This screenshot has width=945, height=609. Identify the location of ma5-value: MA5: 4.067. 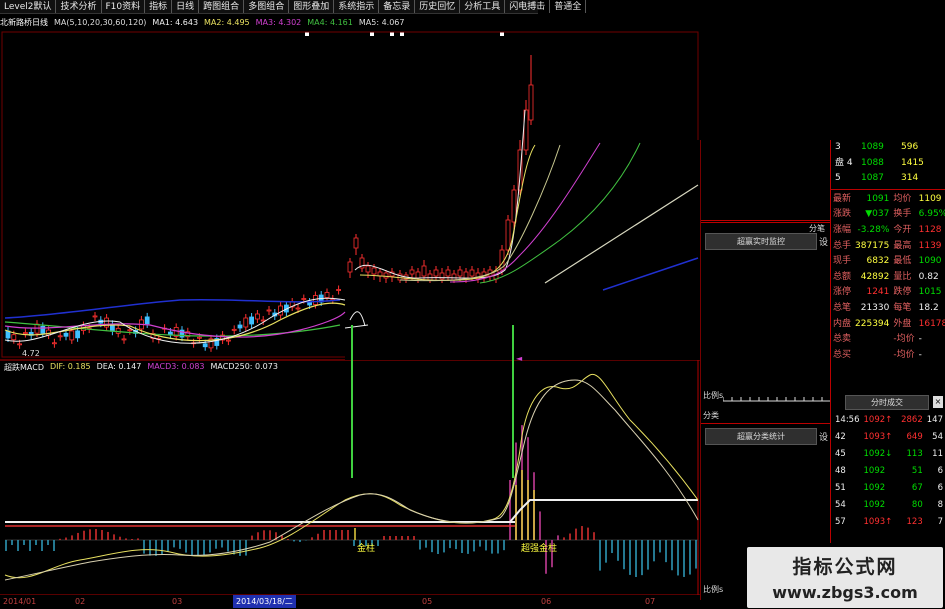
(381, 22).